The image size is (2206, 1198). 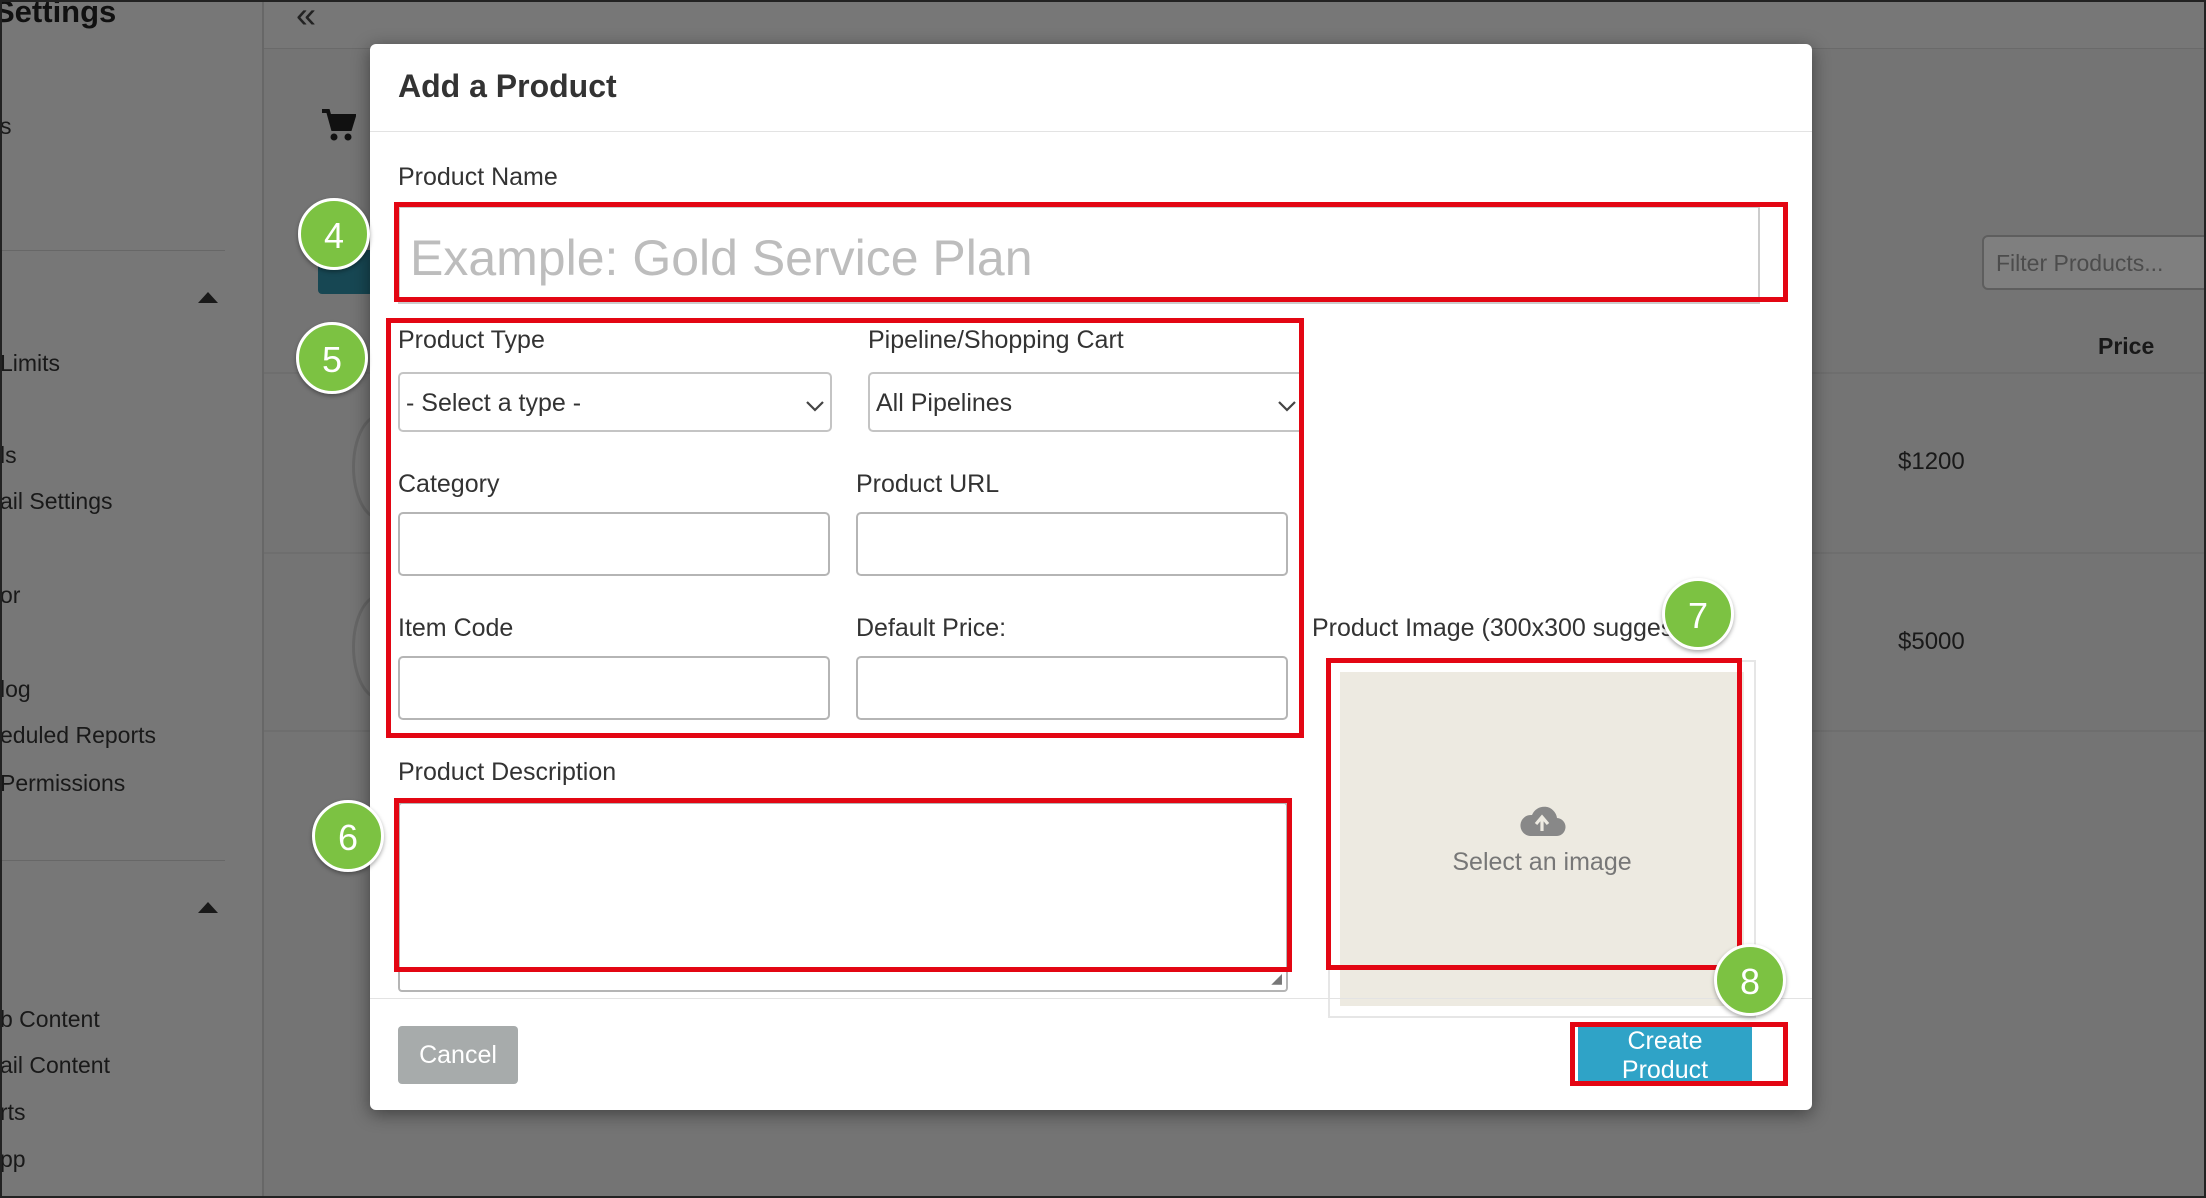 I want to click on modal-header-divider, so click(x=1091, y=131).